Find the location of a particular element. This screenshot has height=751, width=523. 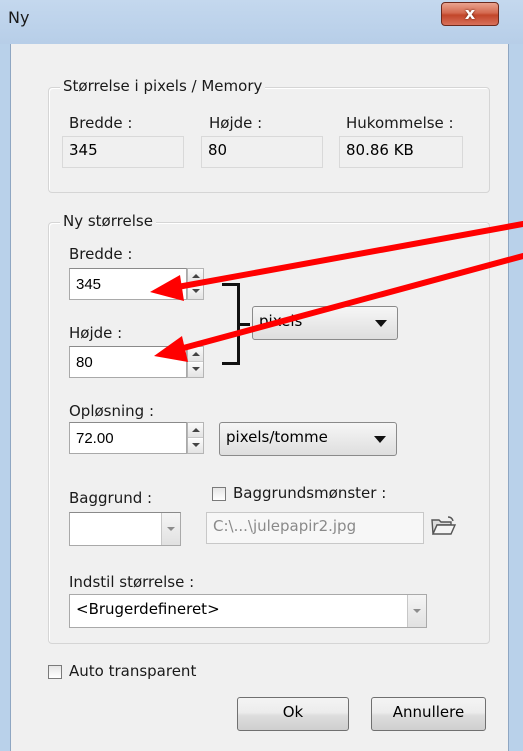

annotation-arrows is located at coordinates (336, 291).